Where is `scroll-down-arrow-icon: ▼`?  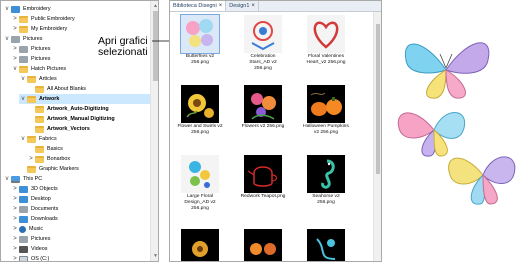
scroll-down-arrow-icon: ▼ is located at coordinates (155, 256).